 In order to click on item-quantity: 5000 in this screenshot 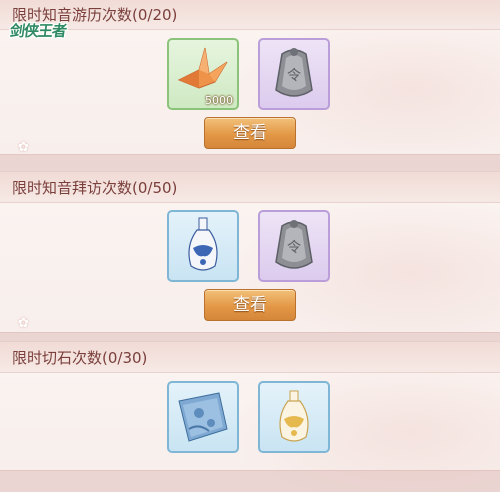, I will do `click(219, 100)`.